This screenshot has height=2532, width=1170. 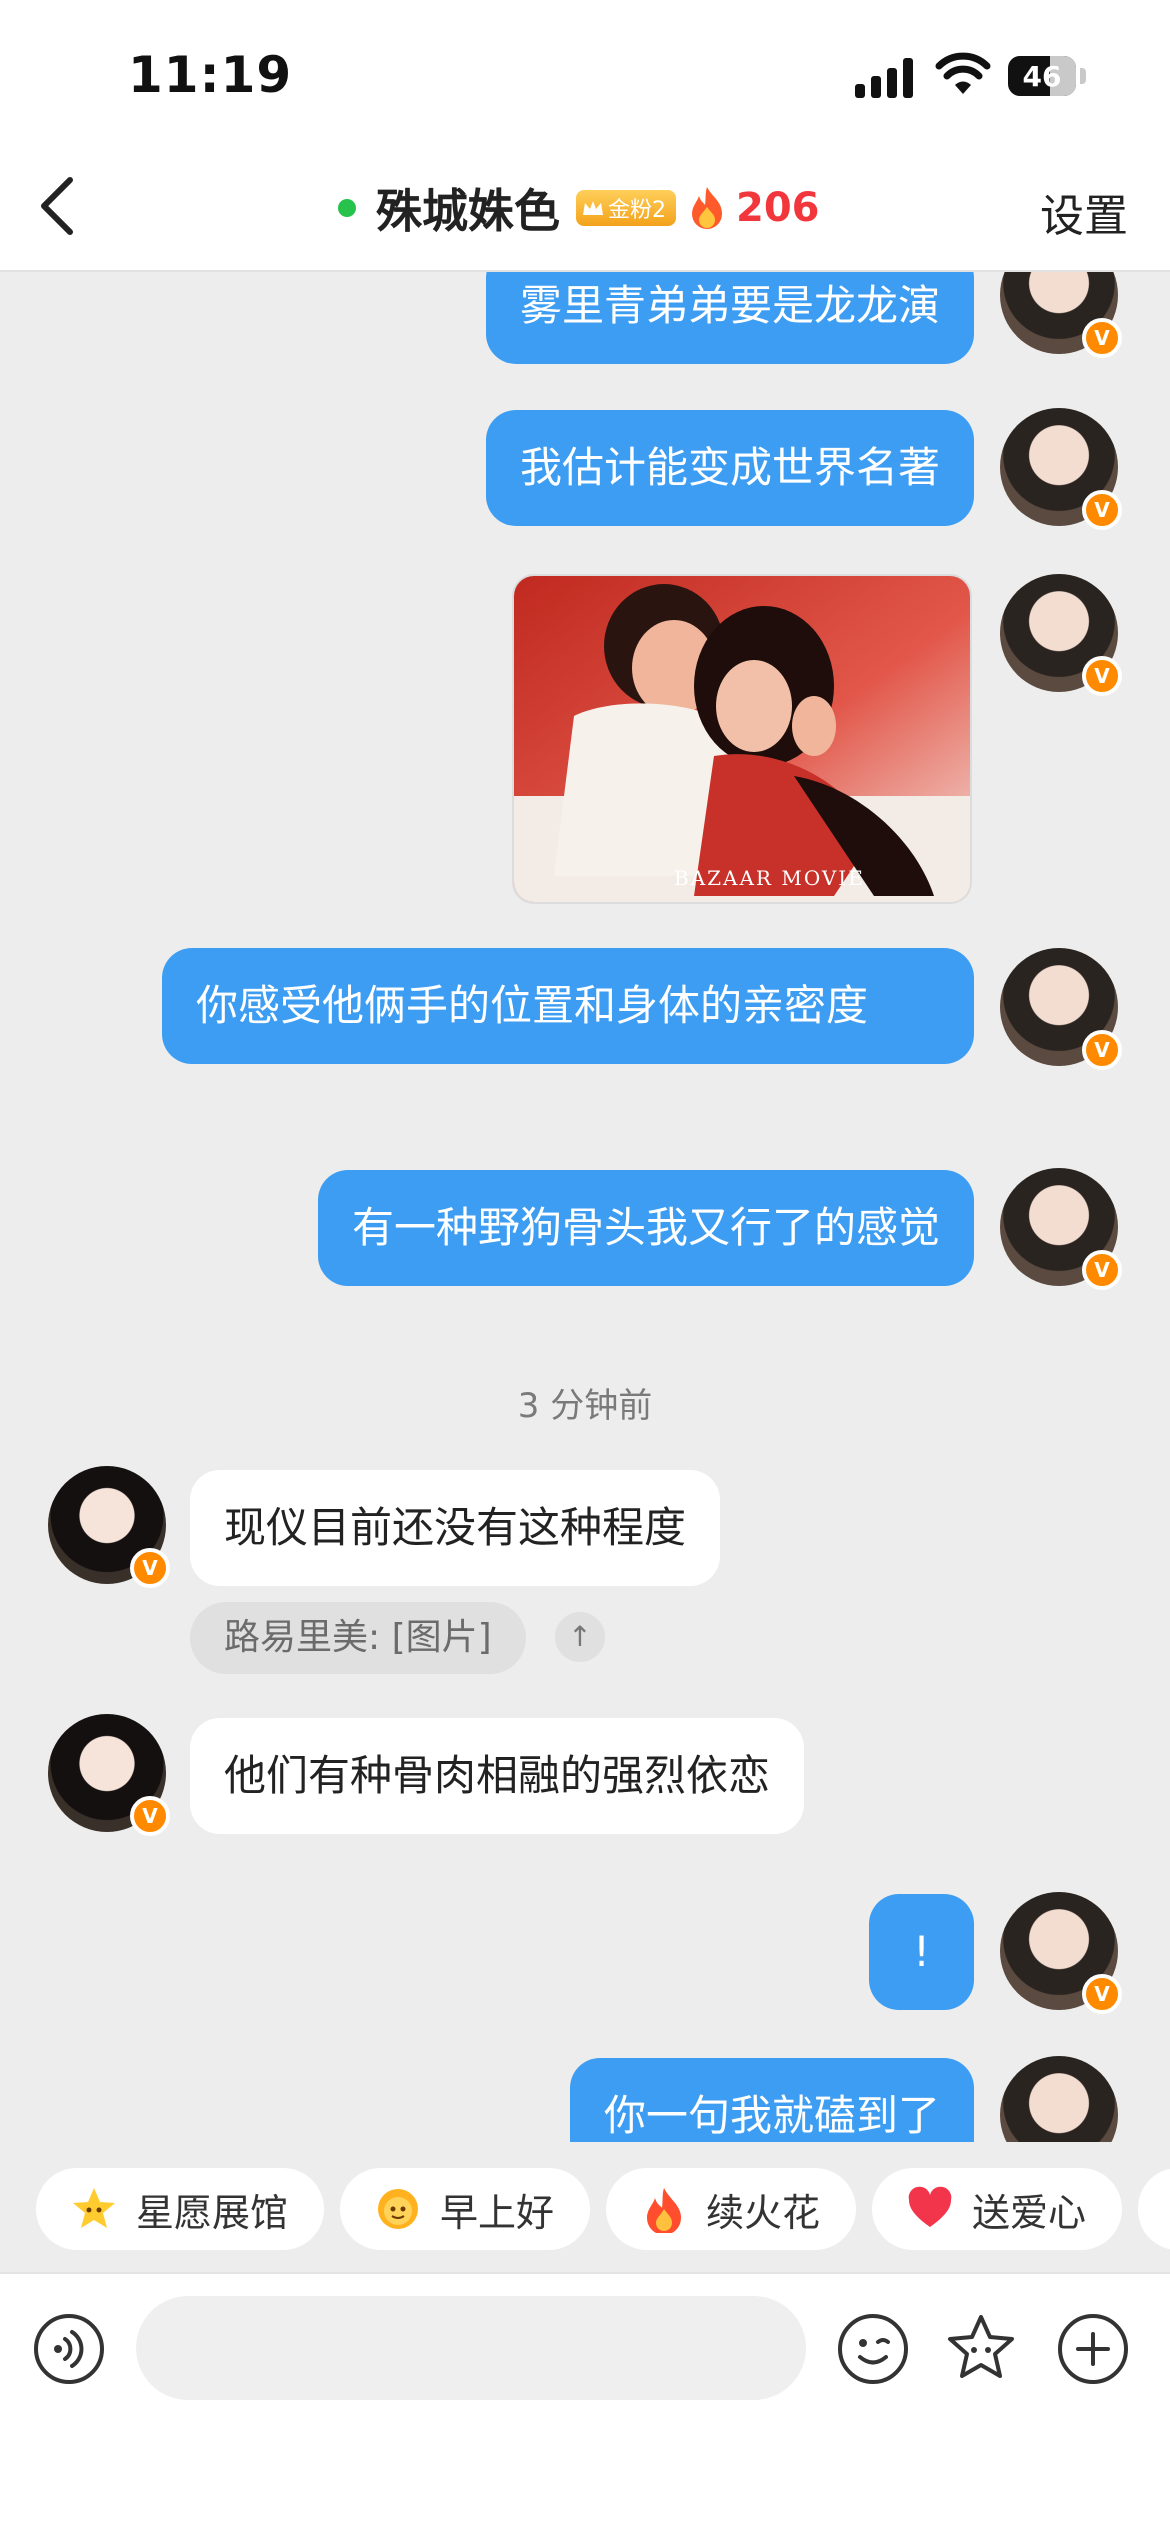 I want to click on message-image: BAZAAR MOVIE, so click(x=742, y=739).